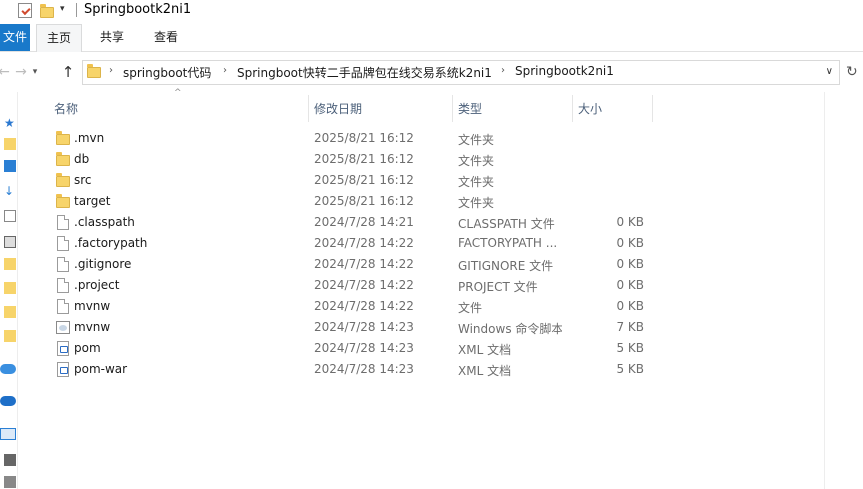  What do you see at coordinates (10, 242) in the screenshot?
I see `pictures-icon` at bounding box center [10, 242].